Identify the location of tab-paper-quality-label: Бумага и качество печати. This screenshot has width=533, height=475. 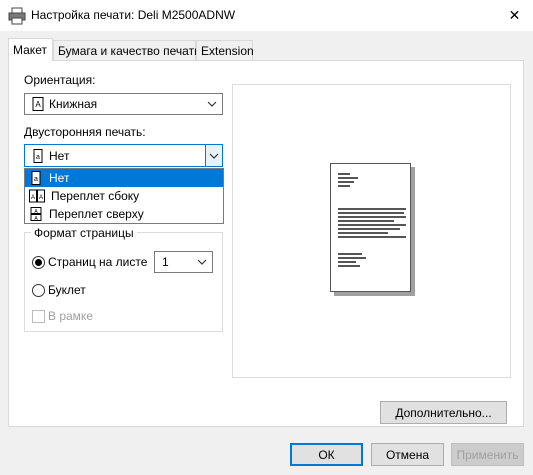
(129, 51).